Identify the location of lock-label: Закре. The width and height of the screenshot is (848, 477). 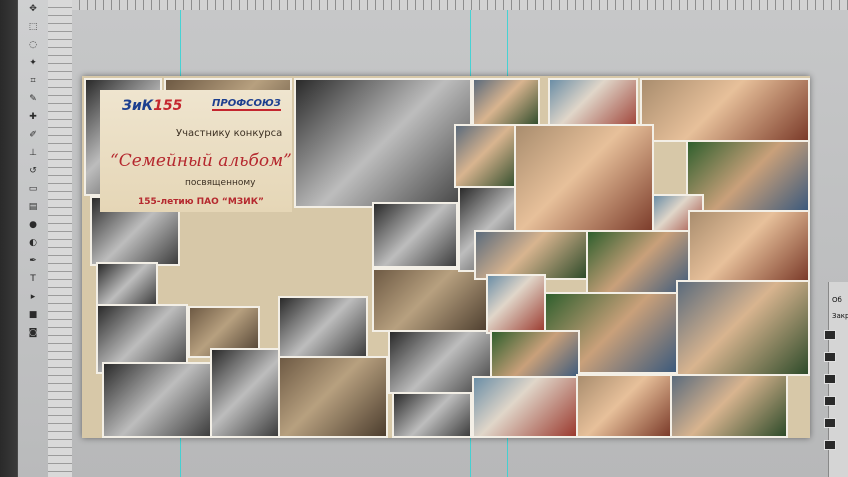
(840, 316).